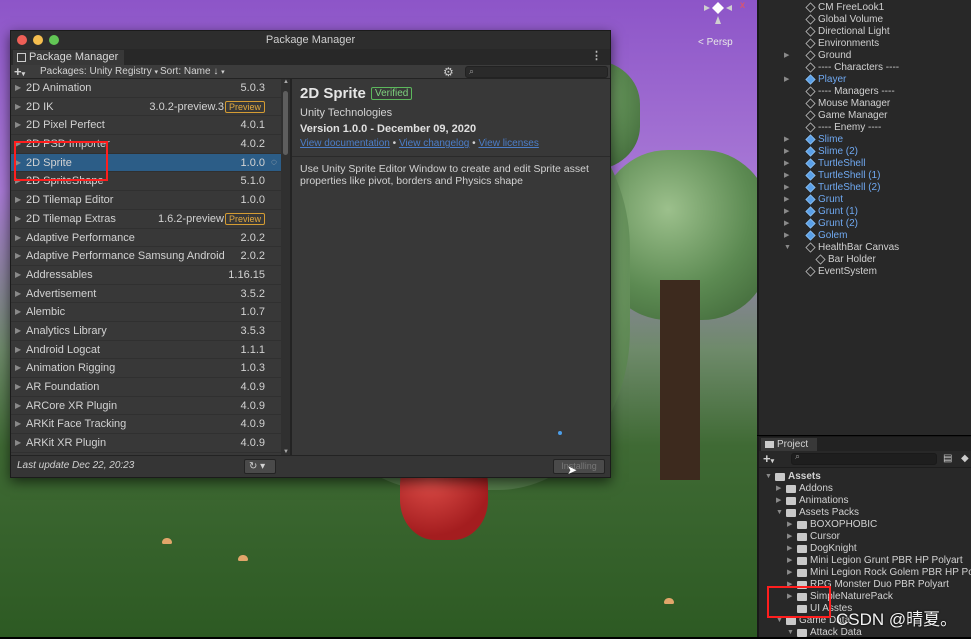  What do you see at coordinates (448, 72) in the screenshot?
I see `settings-gear-icon: ⚙` at bounding box center [448, 72].